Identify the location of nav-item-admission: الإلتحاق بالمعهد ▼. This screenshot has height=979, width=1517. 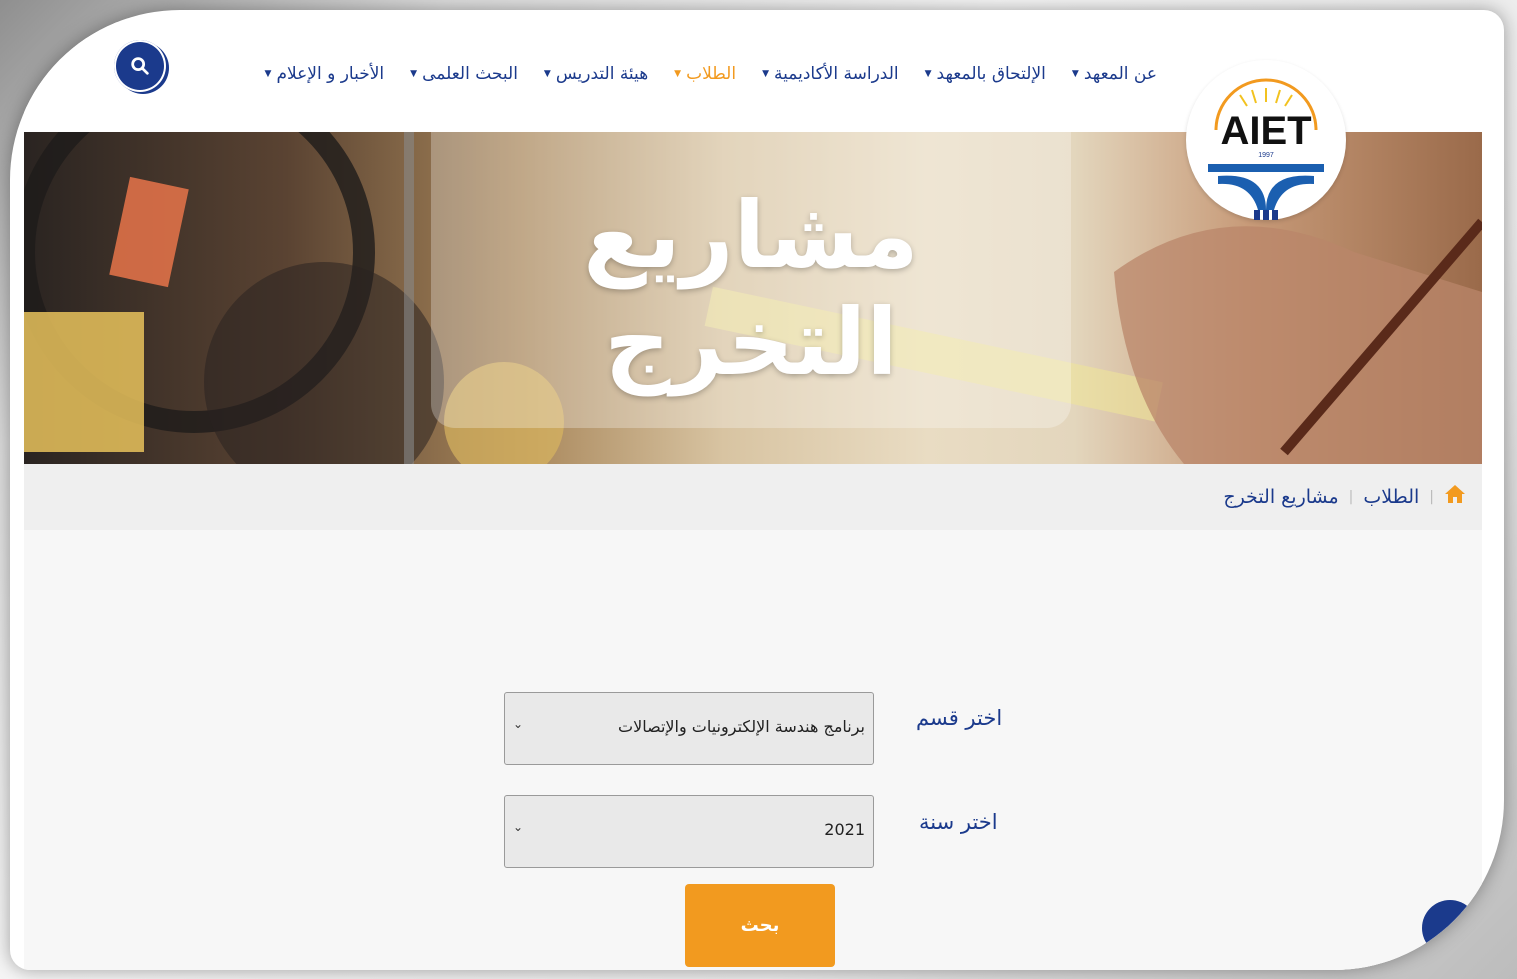
(985, 74).